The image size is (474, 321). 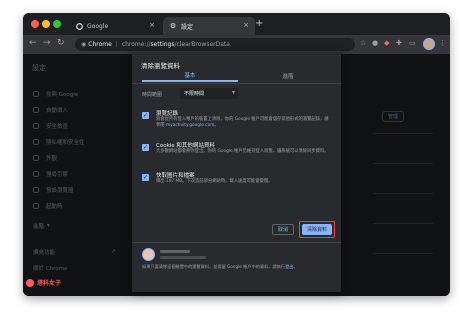 I want to click on watermark-logo-icon, so click(x=30, y=282).